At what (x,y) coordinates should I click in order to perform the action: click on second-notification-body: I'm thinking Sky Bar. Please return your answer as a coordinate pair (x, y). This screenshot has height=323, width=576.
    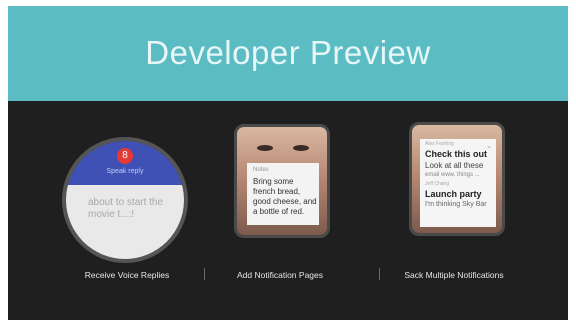
    Looking at the image, I should click on (456, 204).